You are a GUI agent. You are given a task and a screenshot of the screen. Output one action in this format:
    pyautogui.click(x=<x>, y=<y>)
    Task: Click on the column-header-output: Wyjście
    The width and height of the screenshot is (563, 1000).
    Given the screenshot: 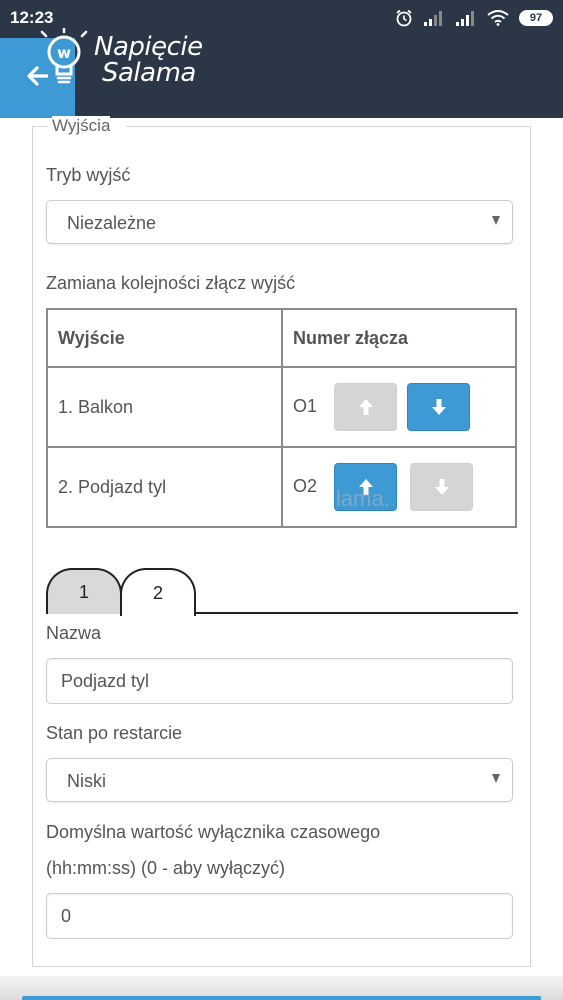 What is the action you would take?
    pyautogui.click(x=164, y=338)
    